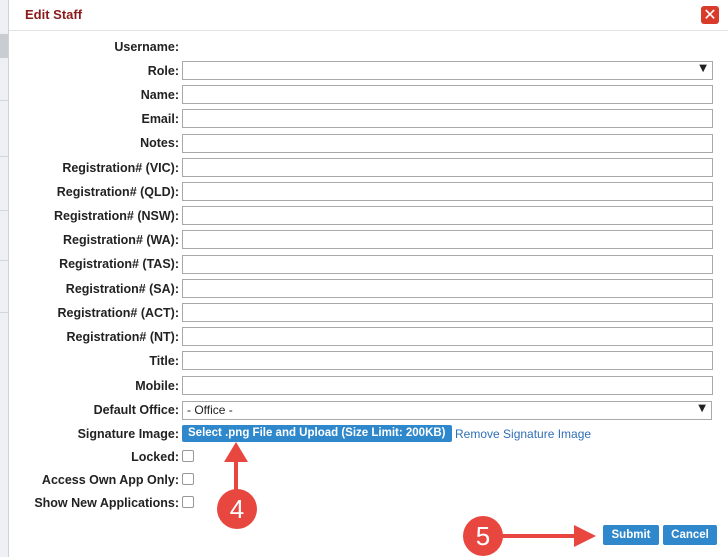 The image size is (728, 557). Describe the element at coordinates (236, 452) in the screenshot. I see `arrow-4-head` at that location.